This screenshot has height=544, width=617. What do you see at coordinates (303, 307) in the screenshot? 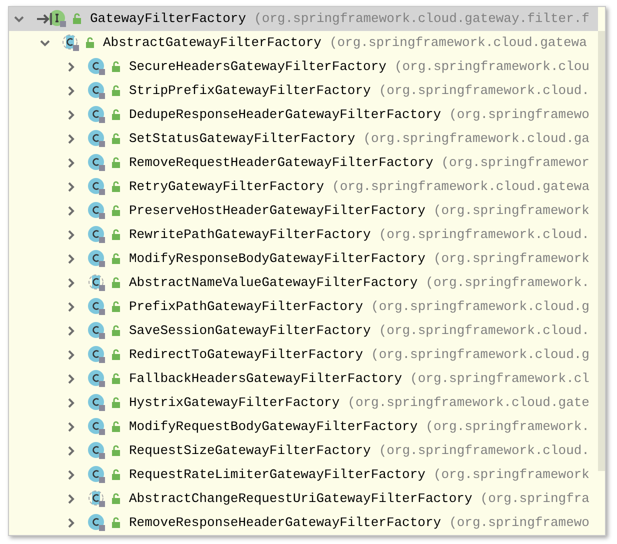
I see `tree-row: PrefixPathGatewayFilterFactory (org.springframework.cloud.g` at bounding box center [303, 307].